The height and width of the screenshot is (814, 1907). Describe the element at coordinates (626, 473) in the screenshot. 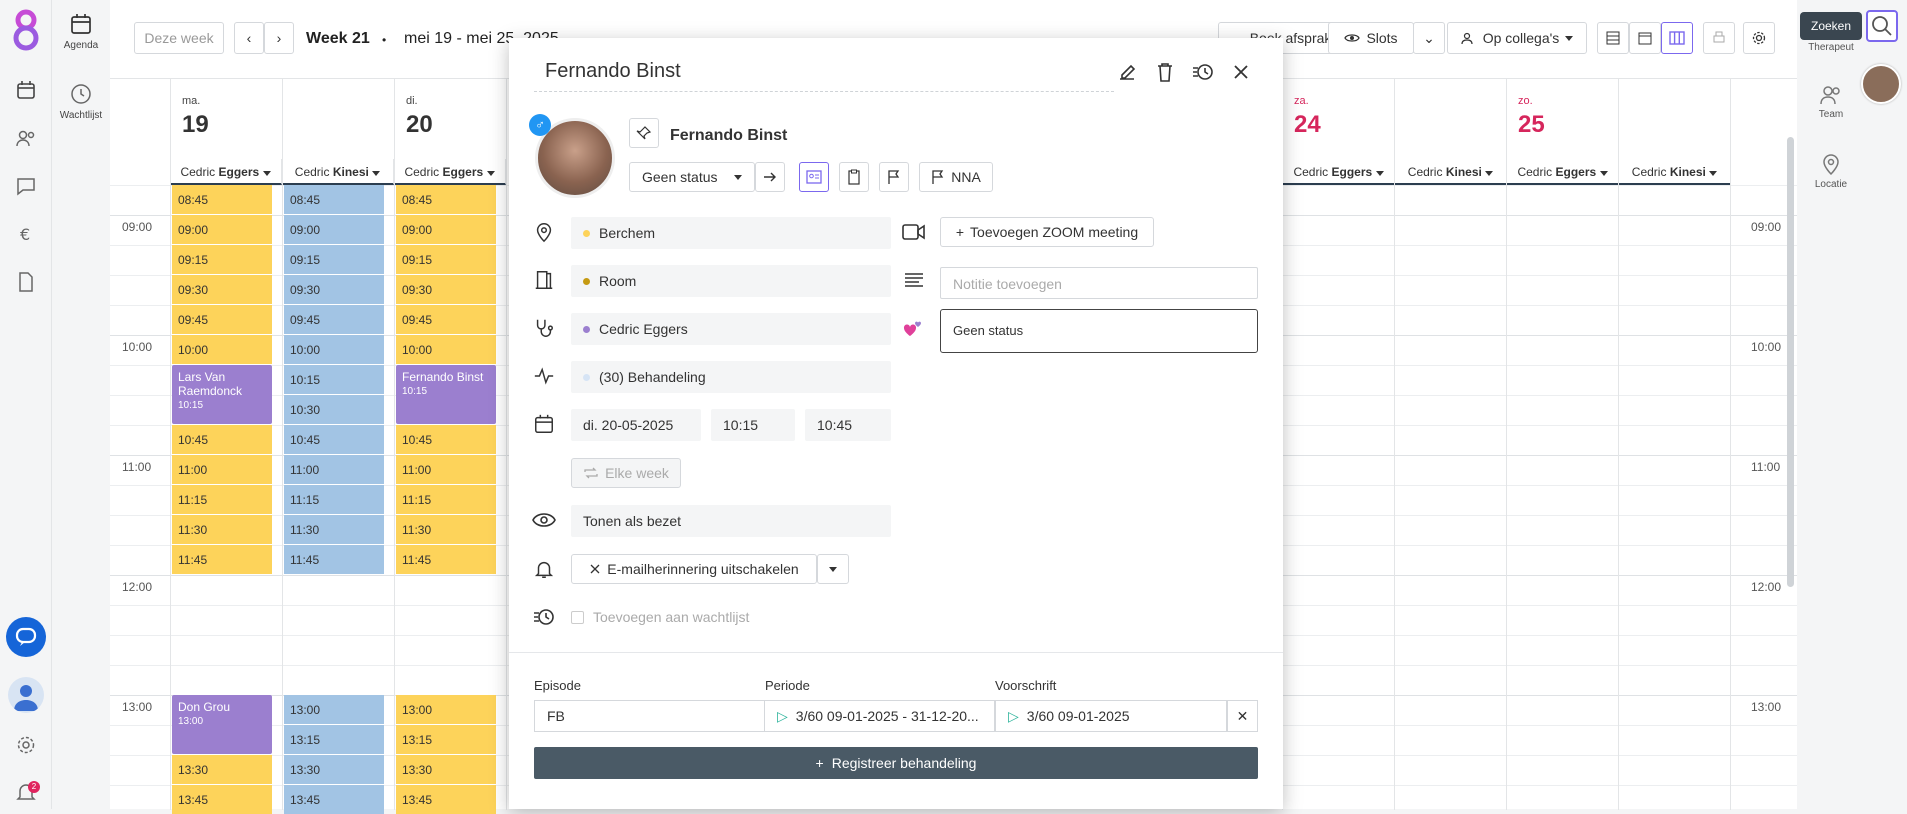

I see `repeat-button: Elke week` at that location.